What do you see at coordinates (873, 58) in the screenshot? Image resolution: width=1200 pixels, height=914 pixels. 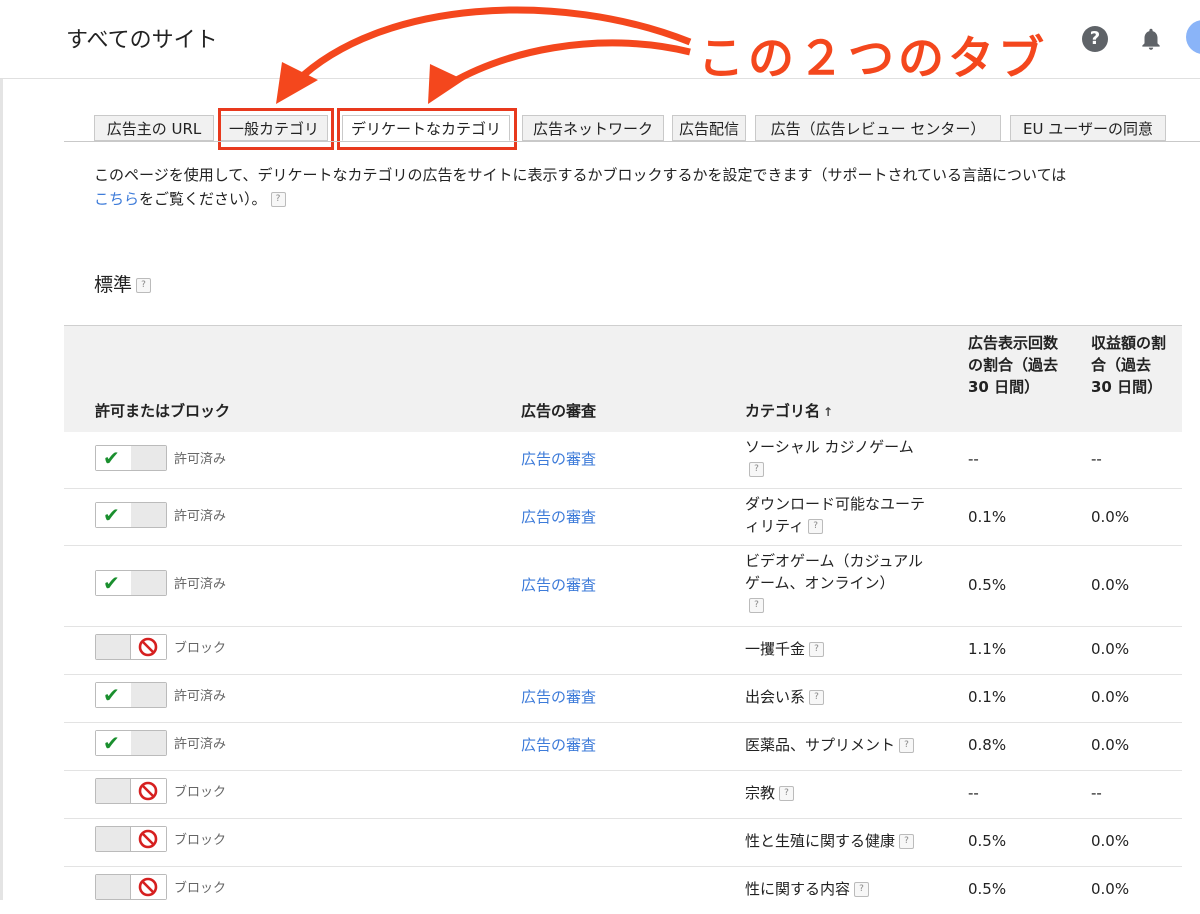 I see `annotation-label: この２つのタブ` at bounding box center [873, 58].